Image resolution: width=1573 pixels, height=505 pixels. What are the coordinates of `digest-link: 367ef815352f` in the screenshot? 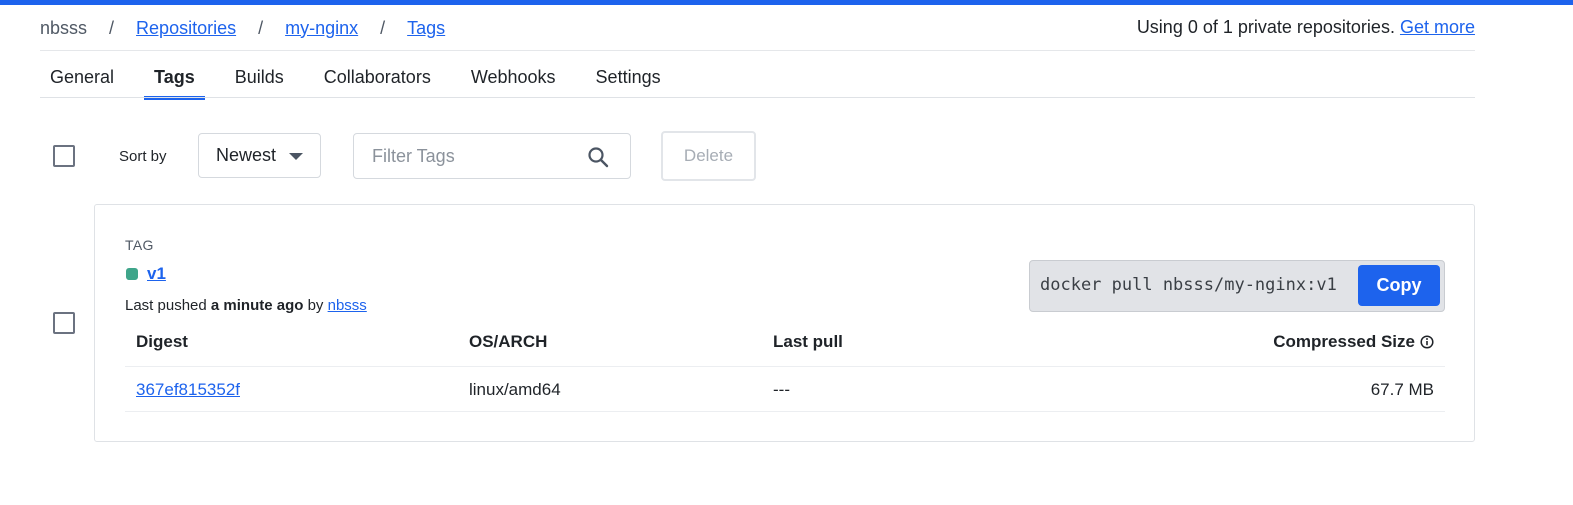 It's located at (188, 390).